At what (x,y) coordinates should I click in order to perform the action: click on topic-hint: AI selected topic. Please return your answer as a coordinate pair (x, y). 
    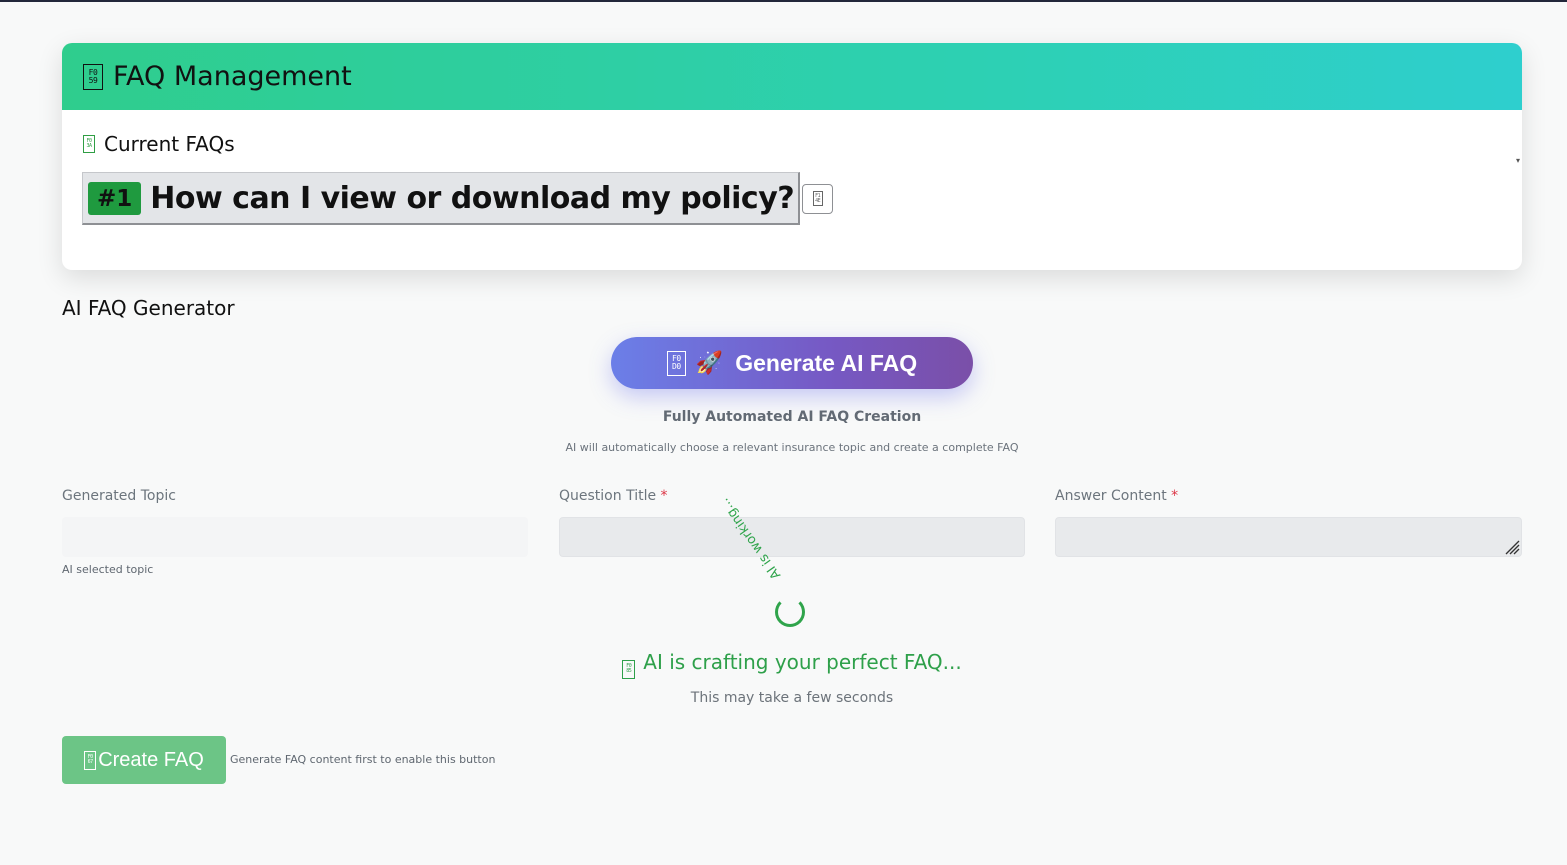
    Looking at the image, I should click on (108, 569).